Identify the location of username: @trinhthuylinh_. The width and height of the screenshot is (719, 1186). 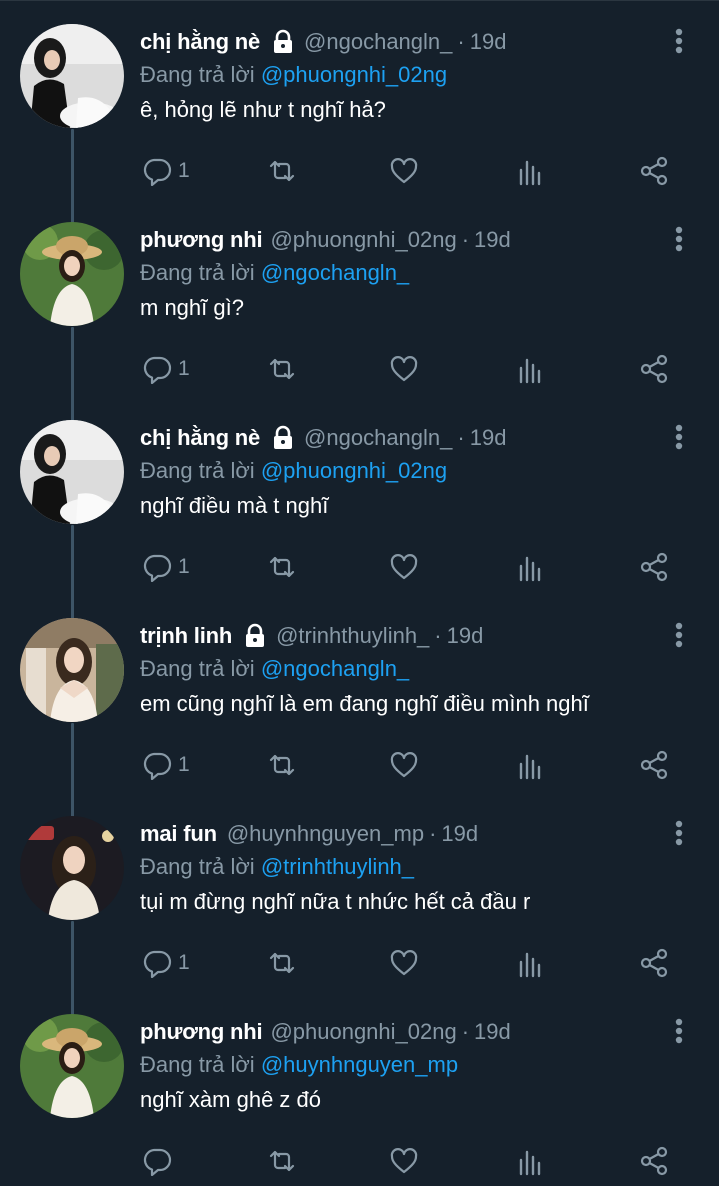
(352, 636).